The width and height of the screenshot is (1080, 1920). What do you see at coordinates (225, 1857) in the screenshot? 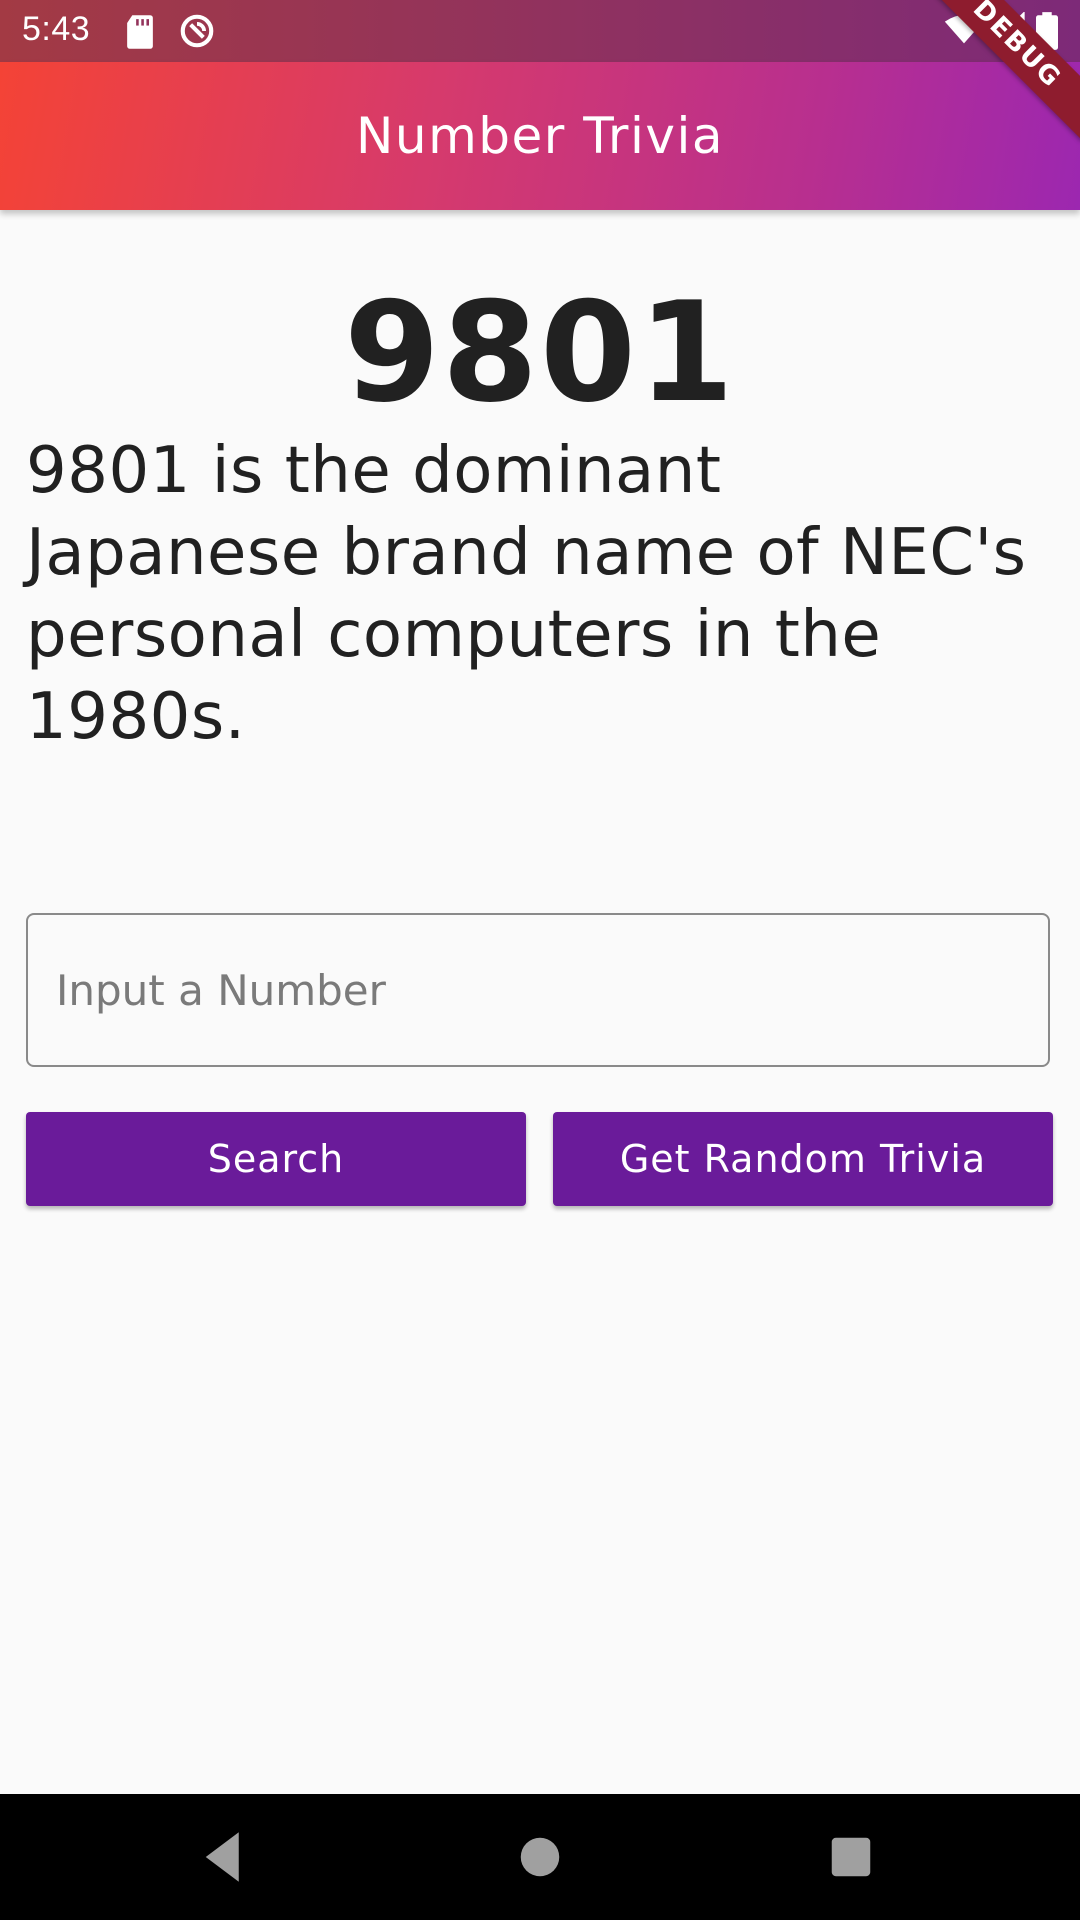
I see `back-icon` at bounding box center [225, 1857].